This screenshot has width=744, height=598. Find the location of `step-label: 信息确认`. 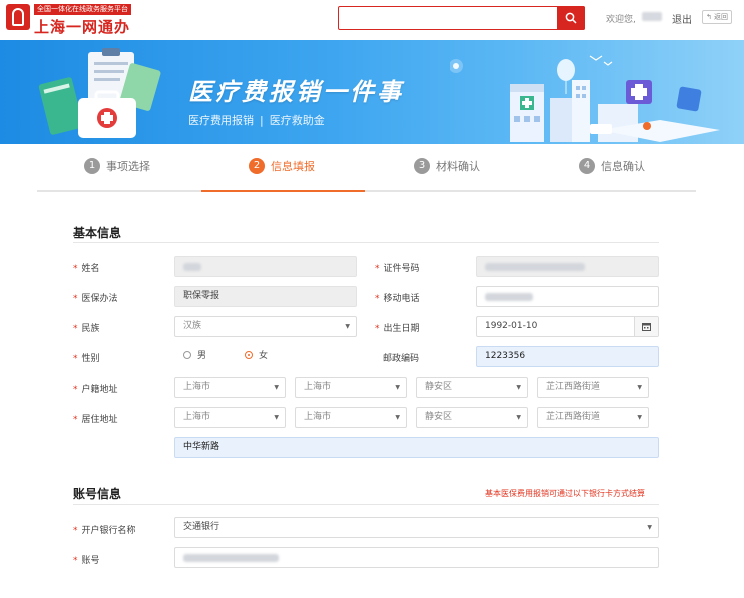

step-label: 信息确认 is located at coordinates (623, 166).